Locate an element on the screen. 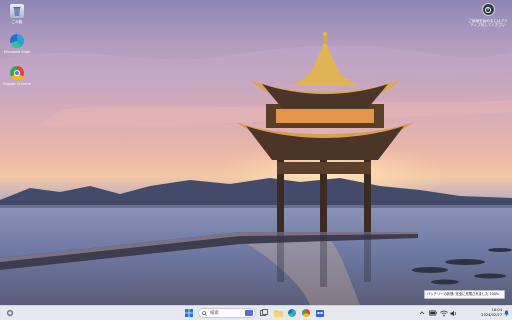 This screenshot has width=512, height=320. taskview-icon is located at coordinates (263, 312).